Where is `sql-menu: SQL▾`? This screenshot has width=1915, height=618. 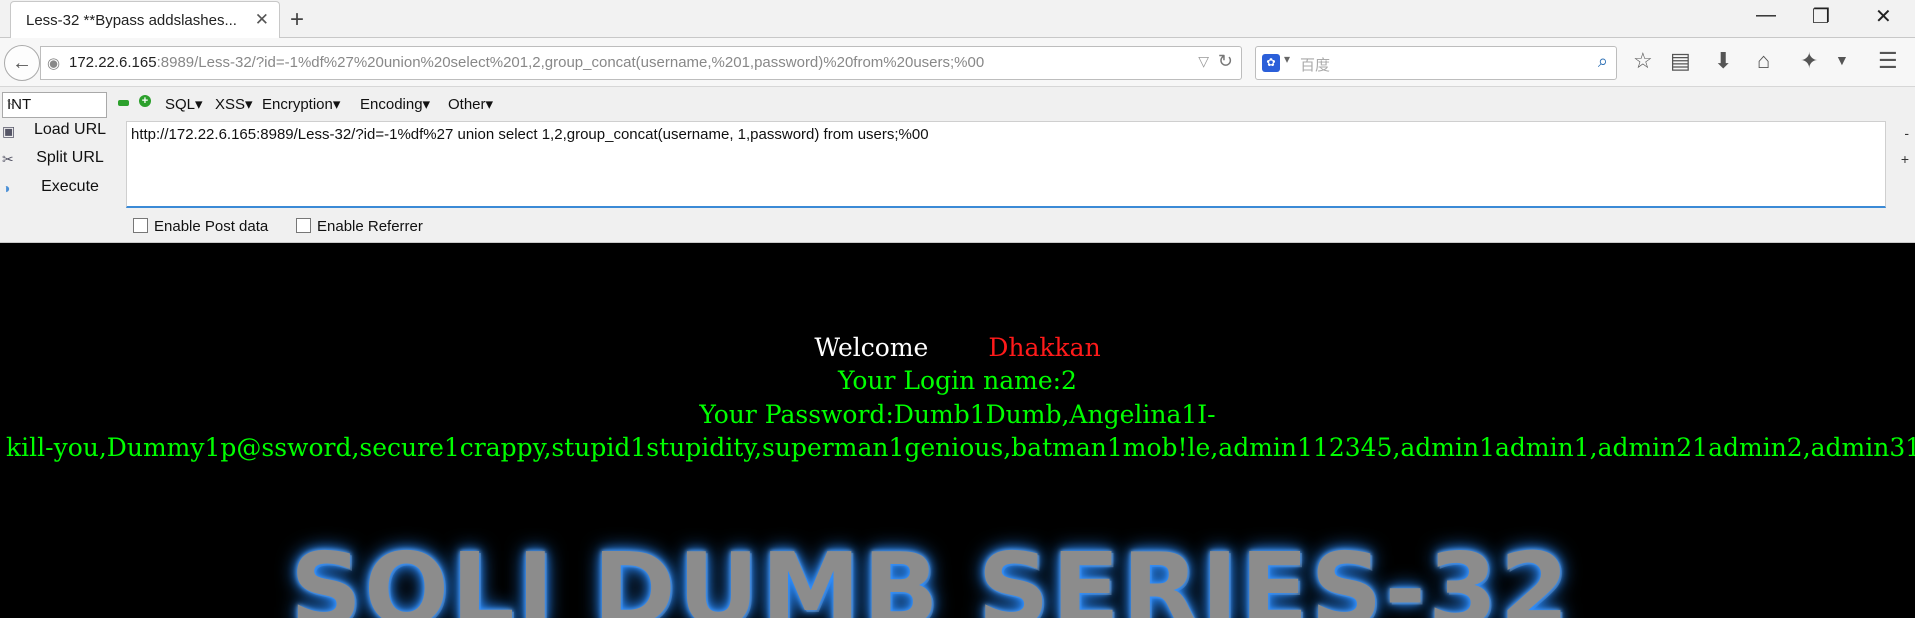 sql-menu: SQL▾ is located at coordinates (184, 104).